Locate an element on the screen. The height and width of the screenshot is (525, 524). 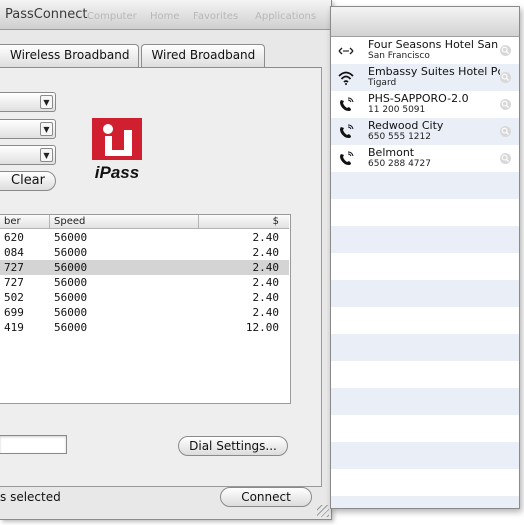
table-row: 084 56000 2.40 is located at coordinates (144, 252).